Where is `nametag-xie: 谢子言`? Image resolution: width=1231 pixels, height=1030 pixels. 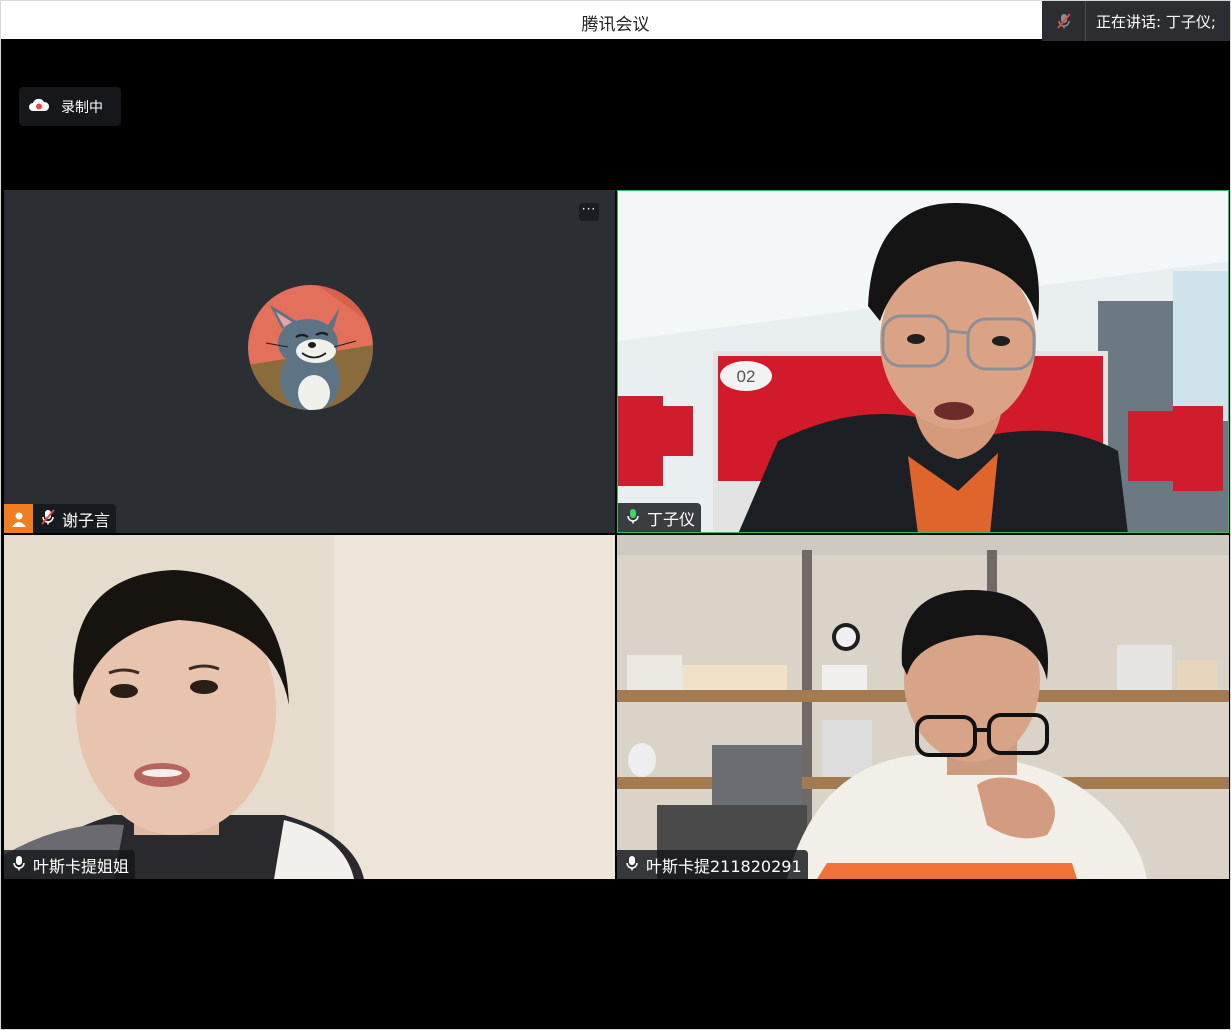 nametag-xie: 谢子言 is located at coordinates (60, 518).